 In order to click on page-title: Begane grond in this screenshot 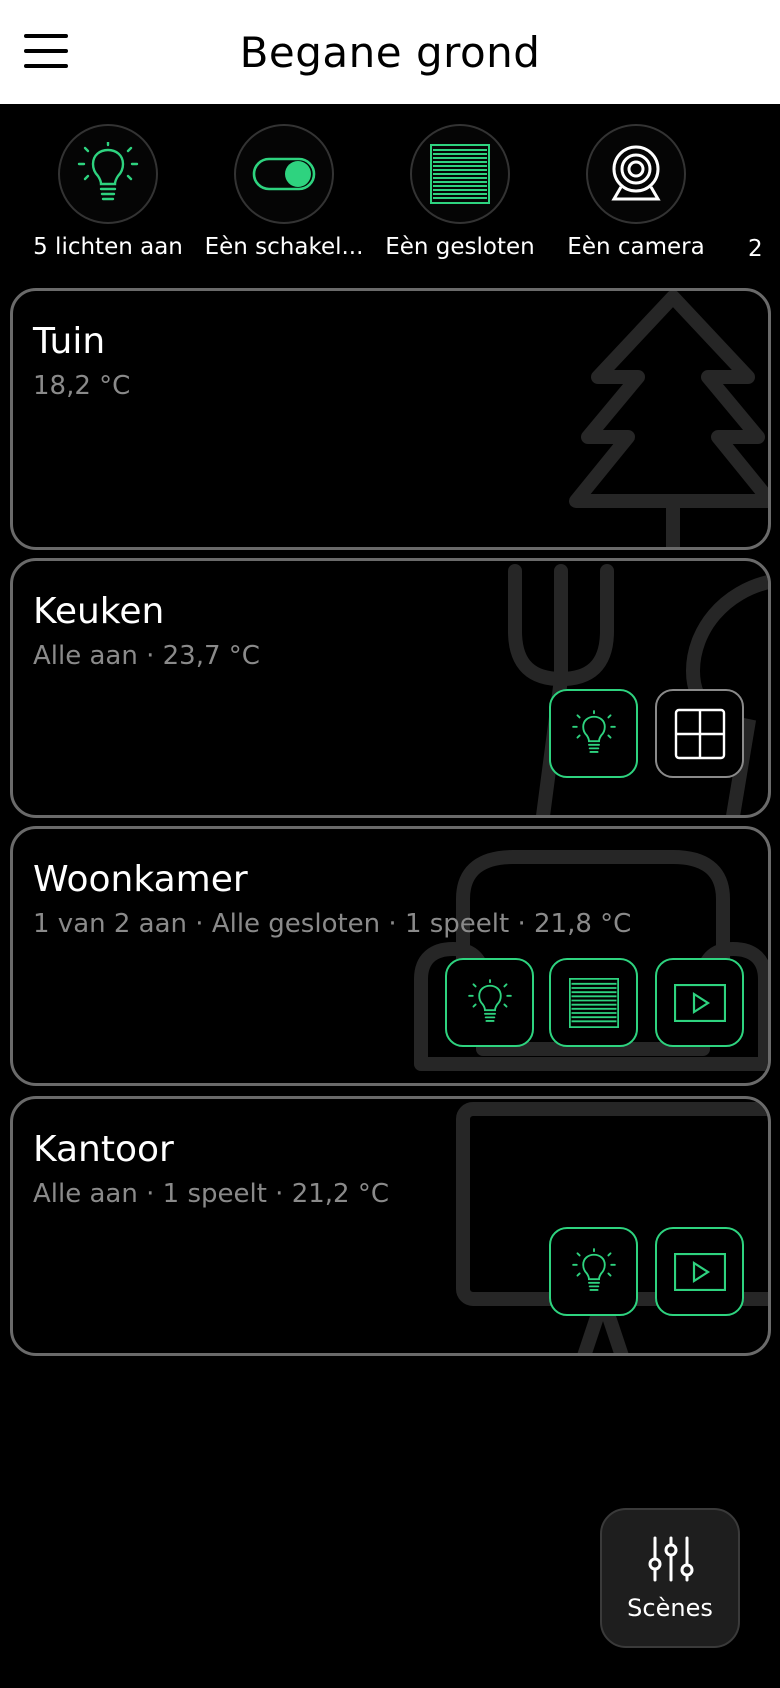, I will do `click(390, 52)`.